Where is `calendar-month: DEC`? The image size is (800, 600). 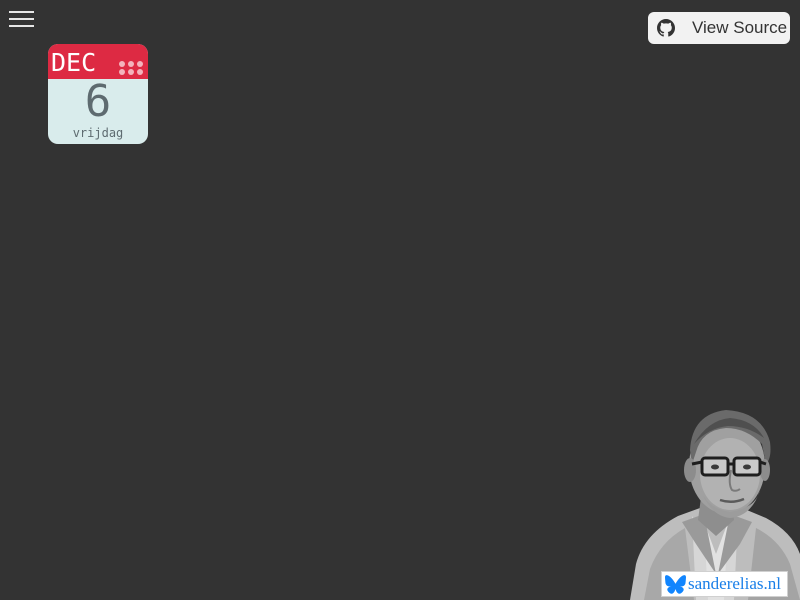 calendar-month: DEC is located at coordinates (74, 62).